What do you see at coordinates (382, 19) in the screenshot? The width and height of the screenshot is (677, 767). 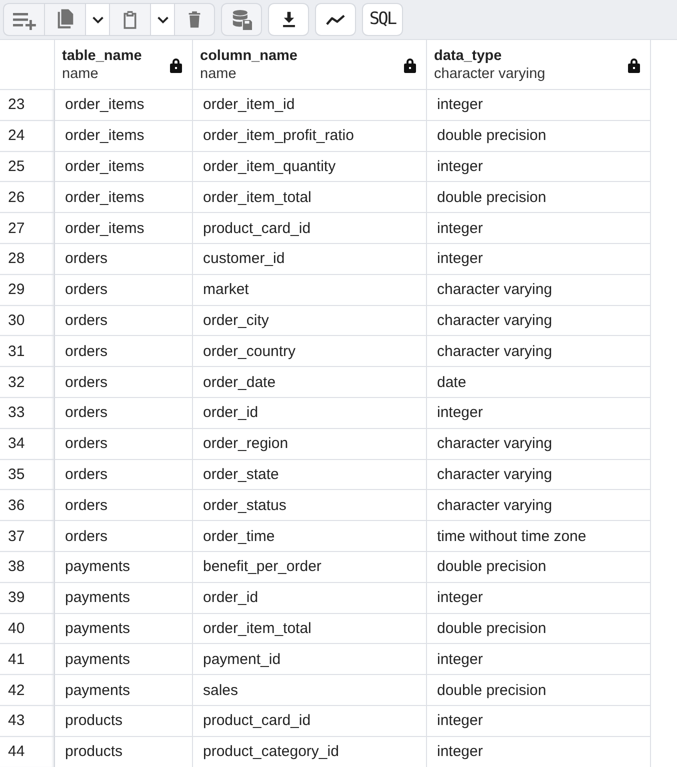 I see `sql-button: SQL` at bounding box center [382, 19].